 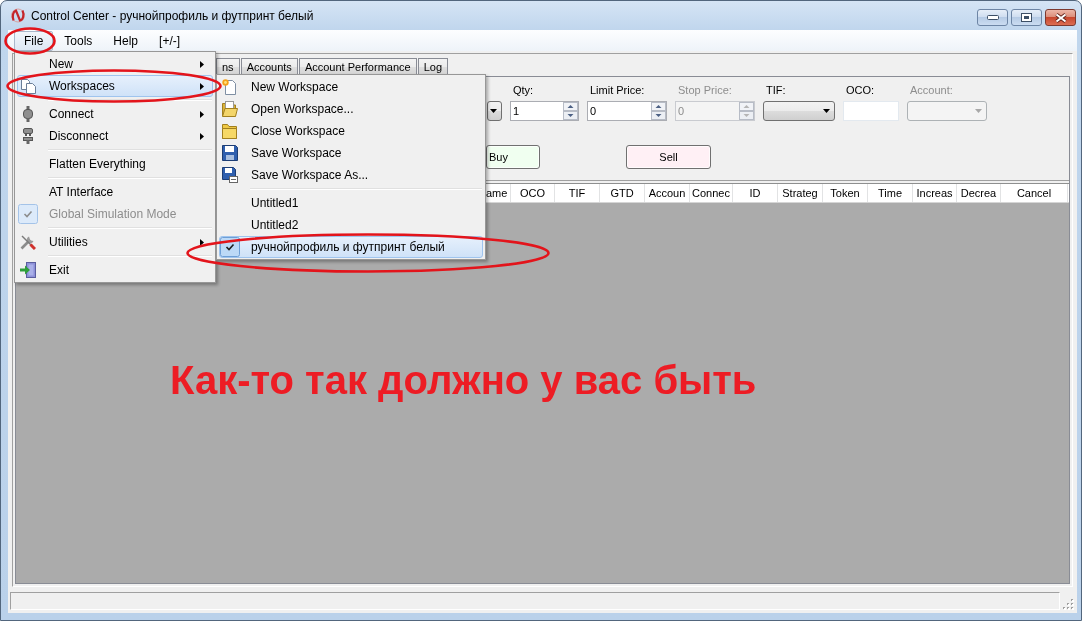 What do you see at coordinates (28, 86) in the screenshot?
I see `pages-icon` at bounding box center [28, 86].